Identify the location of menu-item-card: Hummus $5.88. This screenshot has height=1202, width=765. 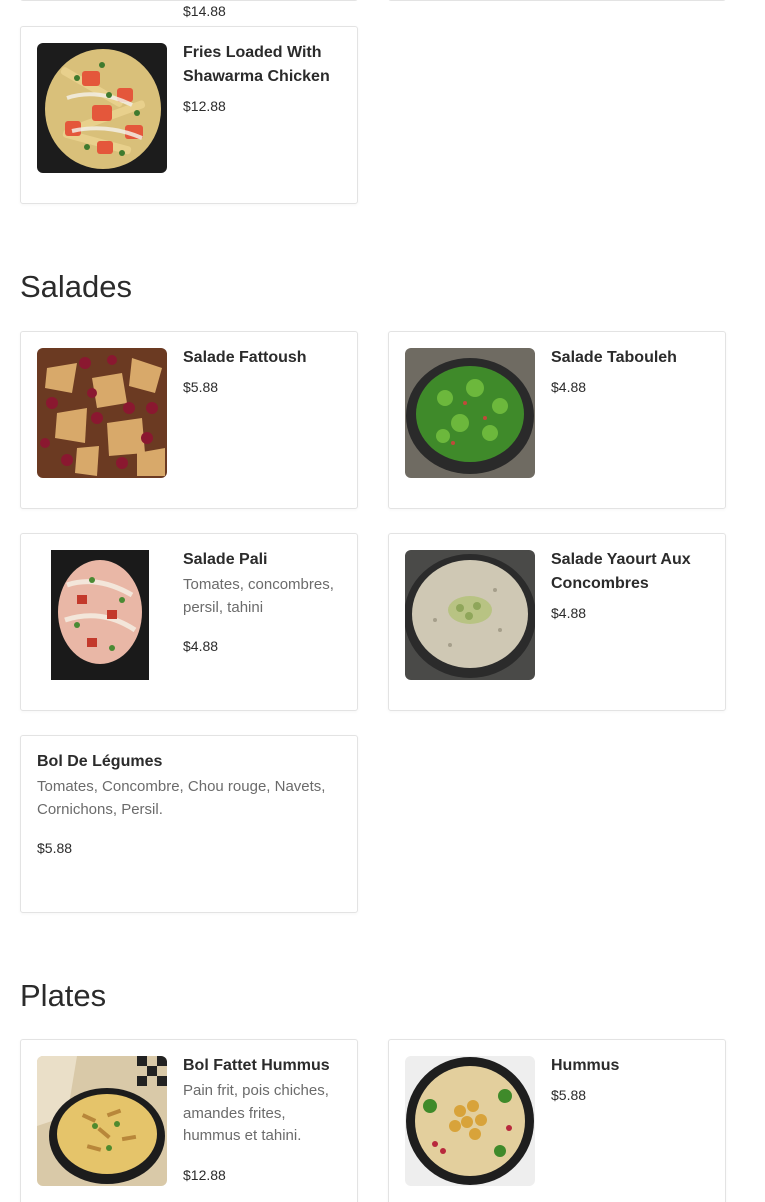
(557, 1120).